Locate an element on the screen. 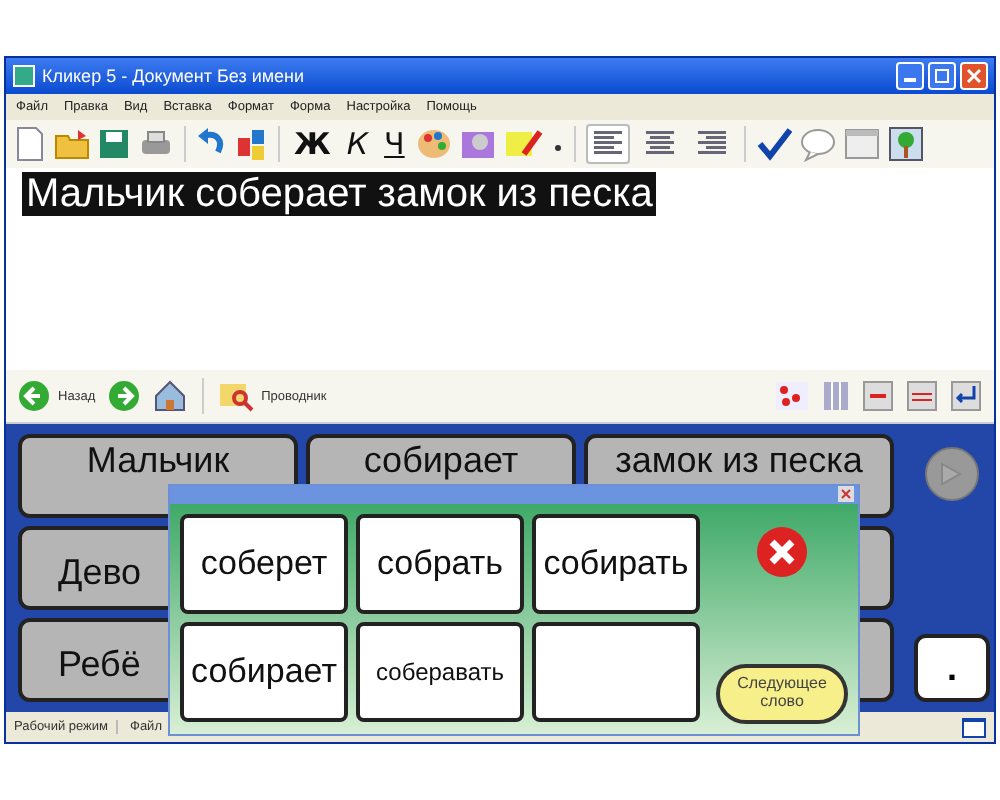 Image resolution: width=1000 pixels, height=800 pixels. save-icon is located at coordinates (114, 143).